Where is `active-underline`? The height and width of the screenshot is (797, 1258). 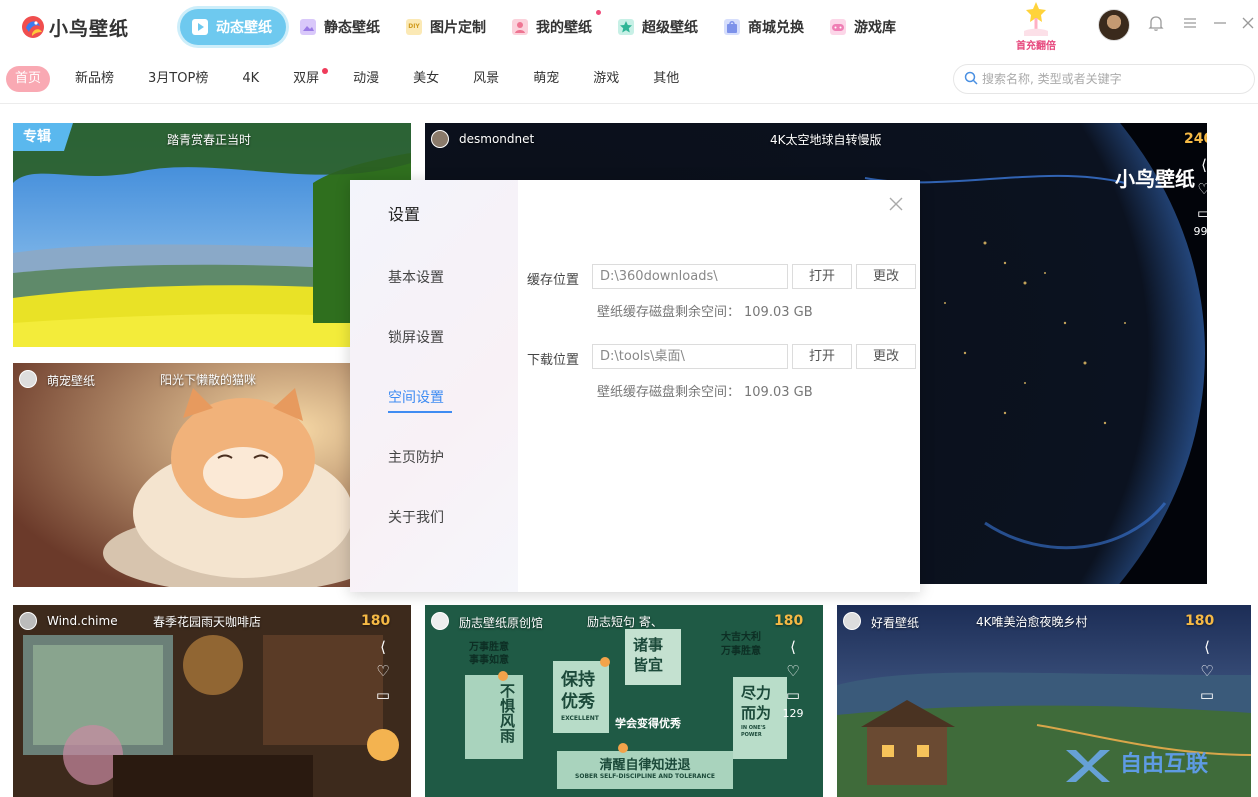 active-underline is located at coordinates (420, 412).